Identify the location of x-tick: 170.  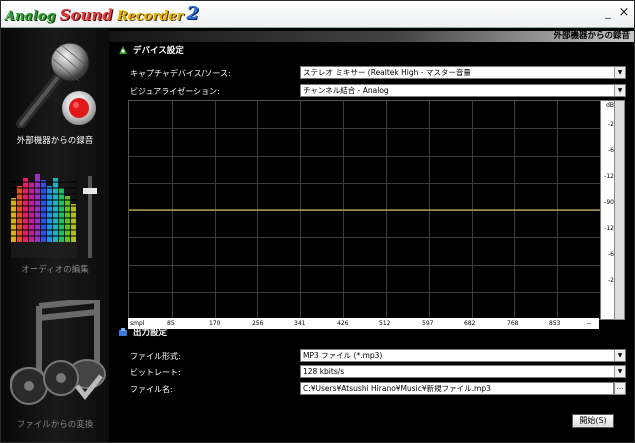
(215, 323).